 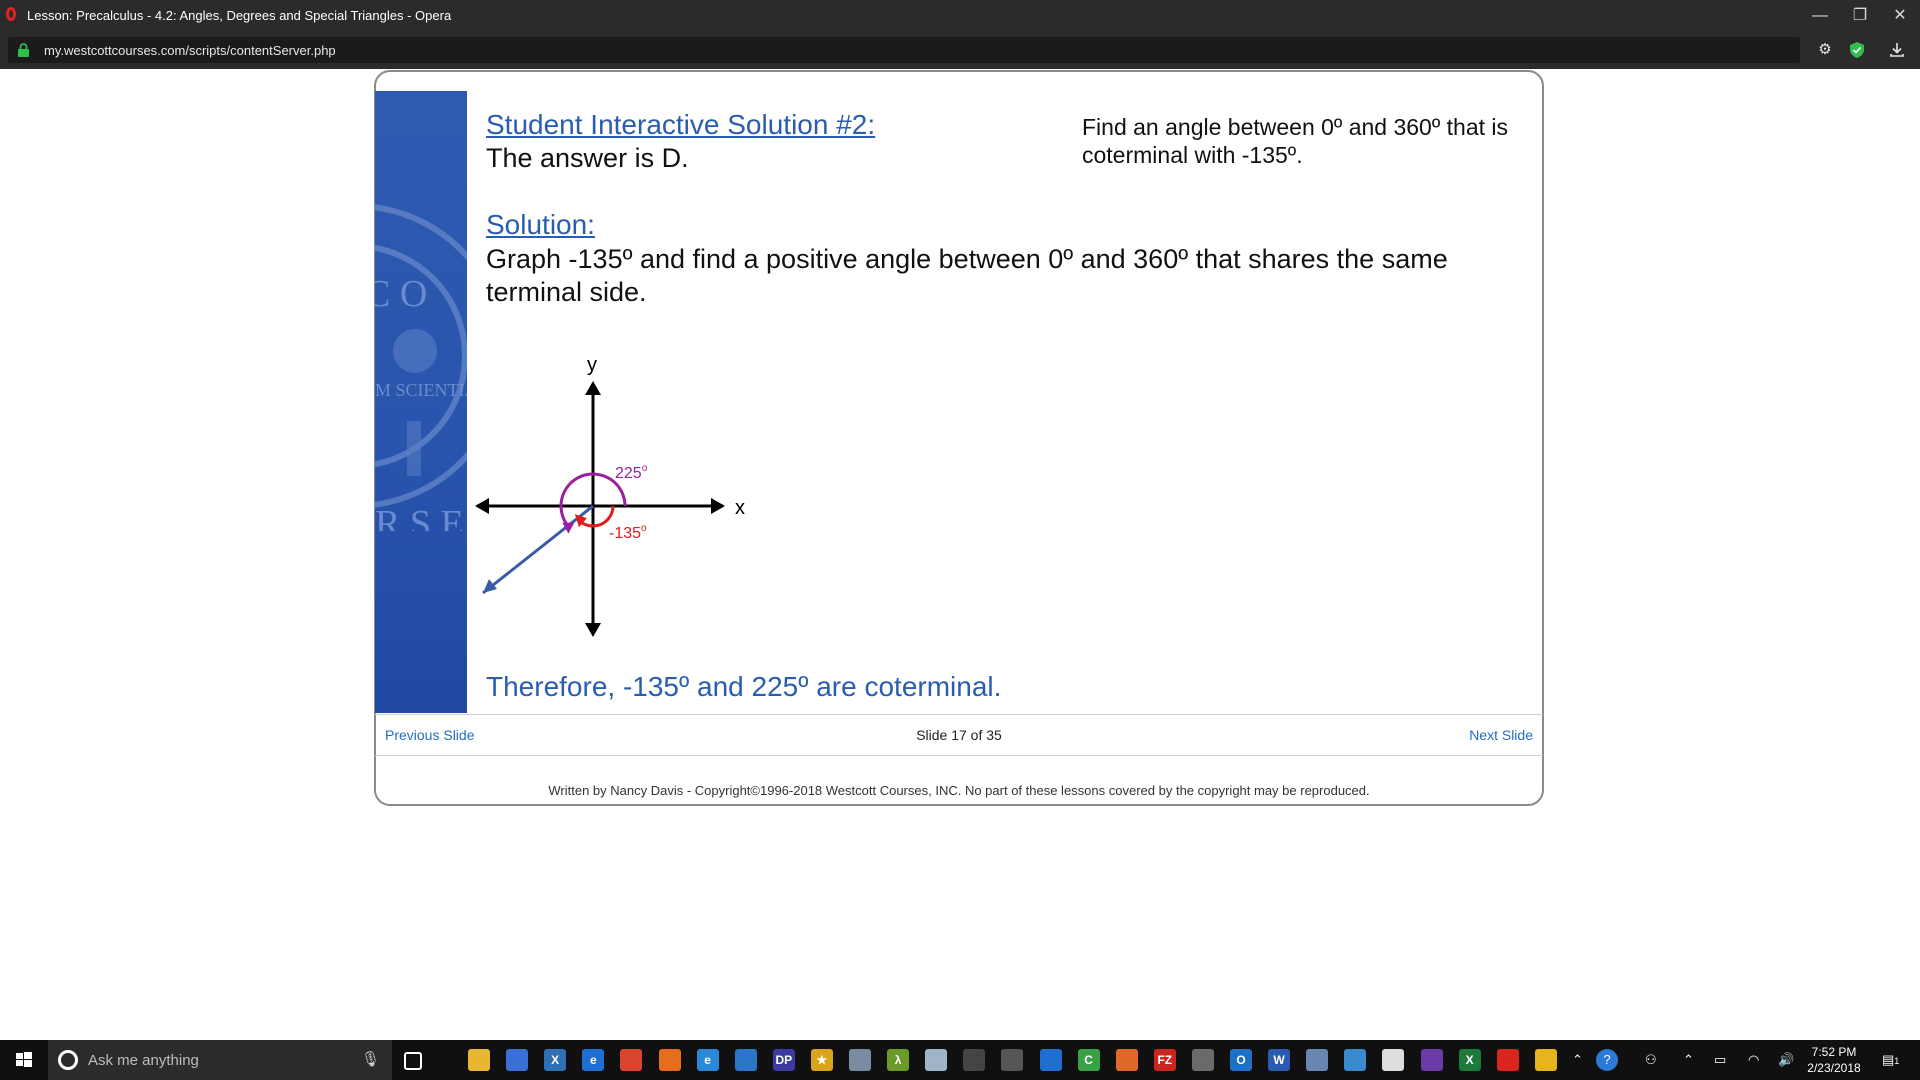 What do you see at coordinates (740, 508) in the screenshot?
I see `x-axis-label: x` at bounding box center [740, 508].